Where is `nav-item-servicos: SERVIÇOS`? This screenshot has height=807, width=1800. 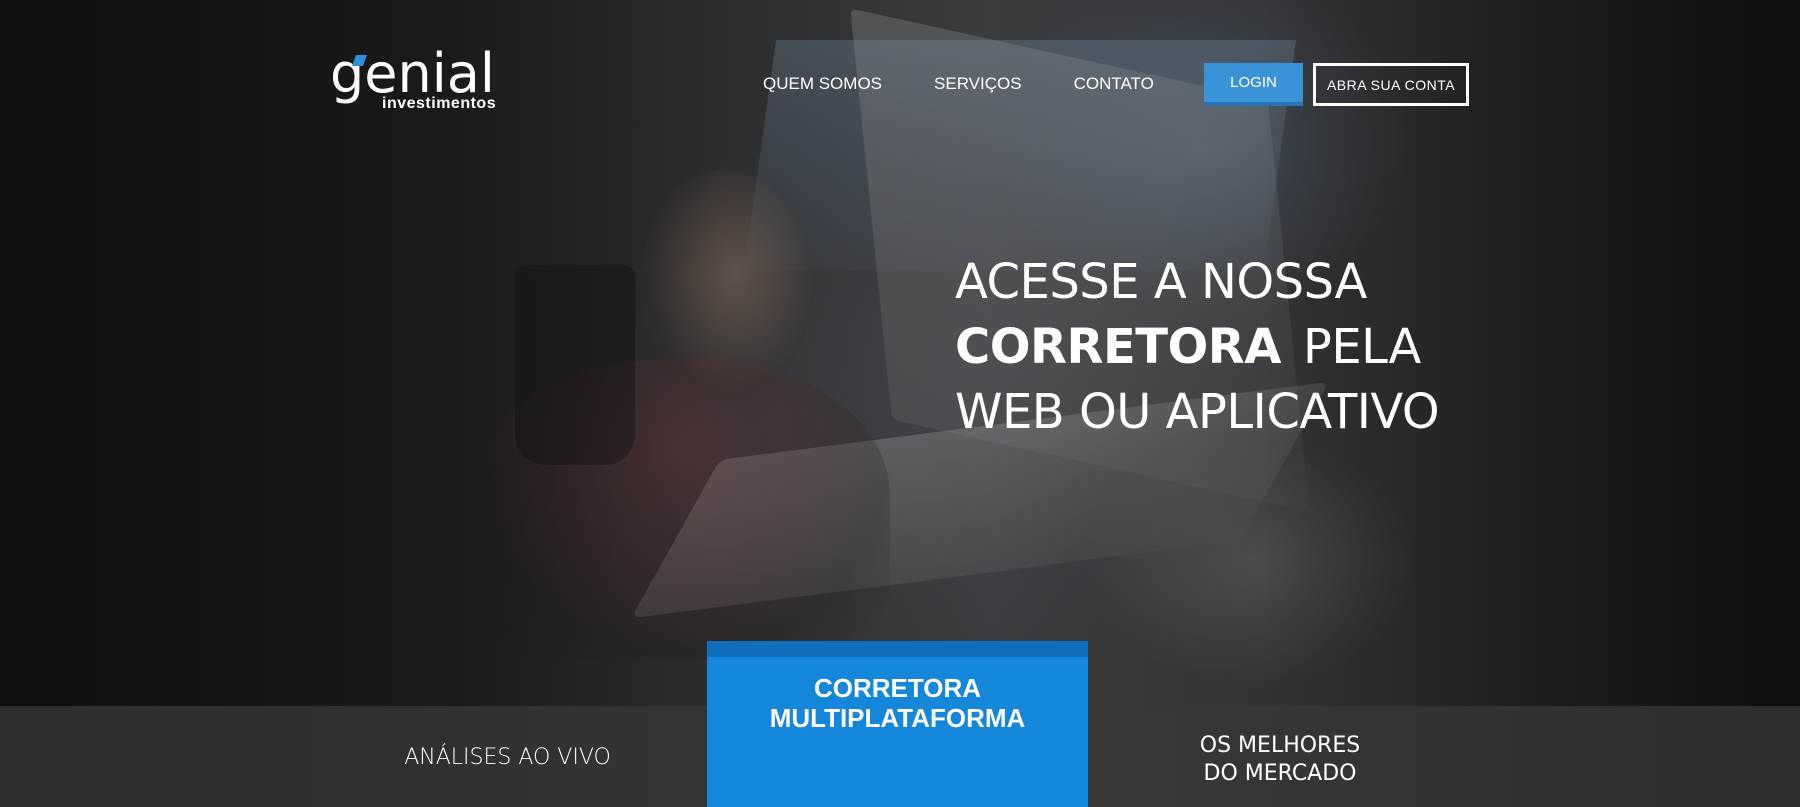
nav-item-servicos: SERVIÇOS is located at coordinates (978, 84).